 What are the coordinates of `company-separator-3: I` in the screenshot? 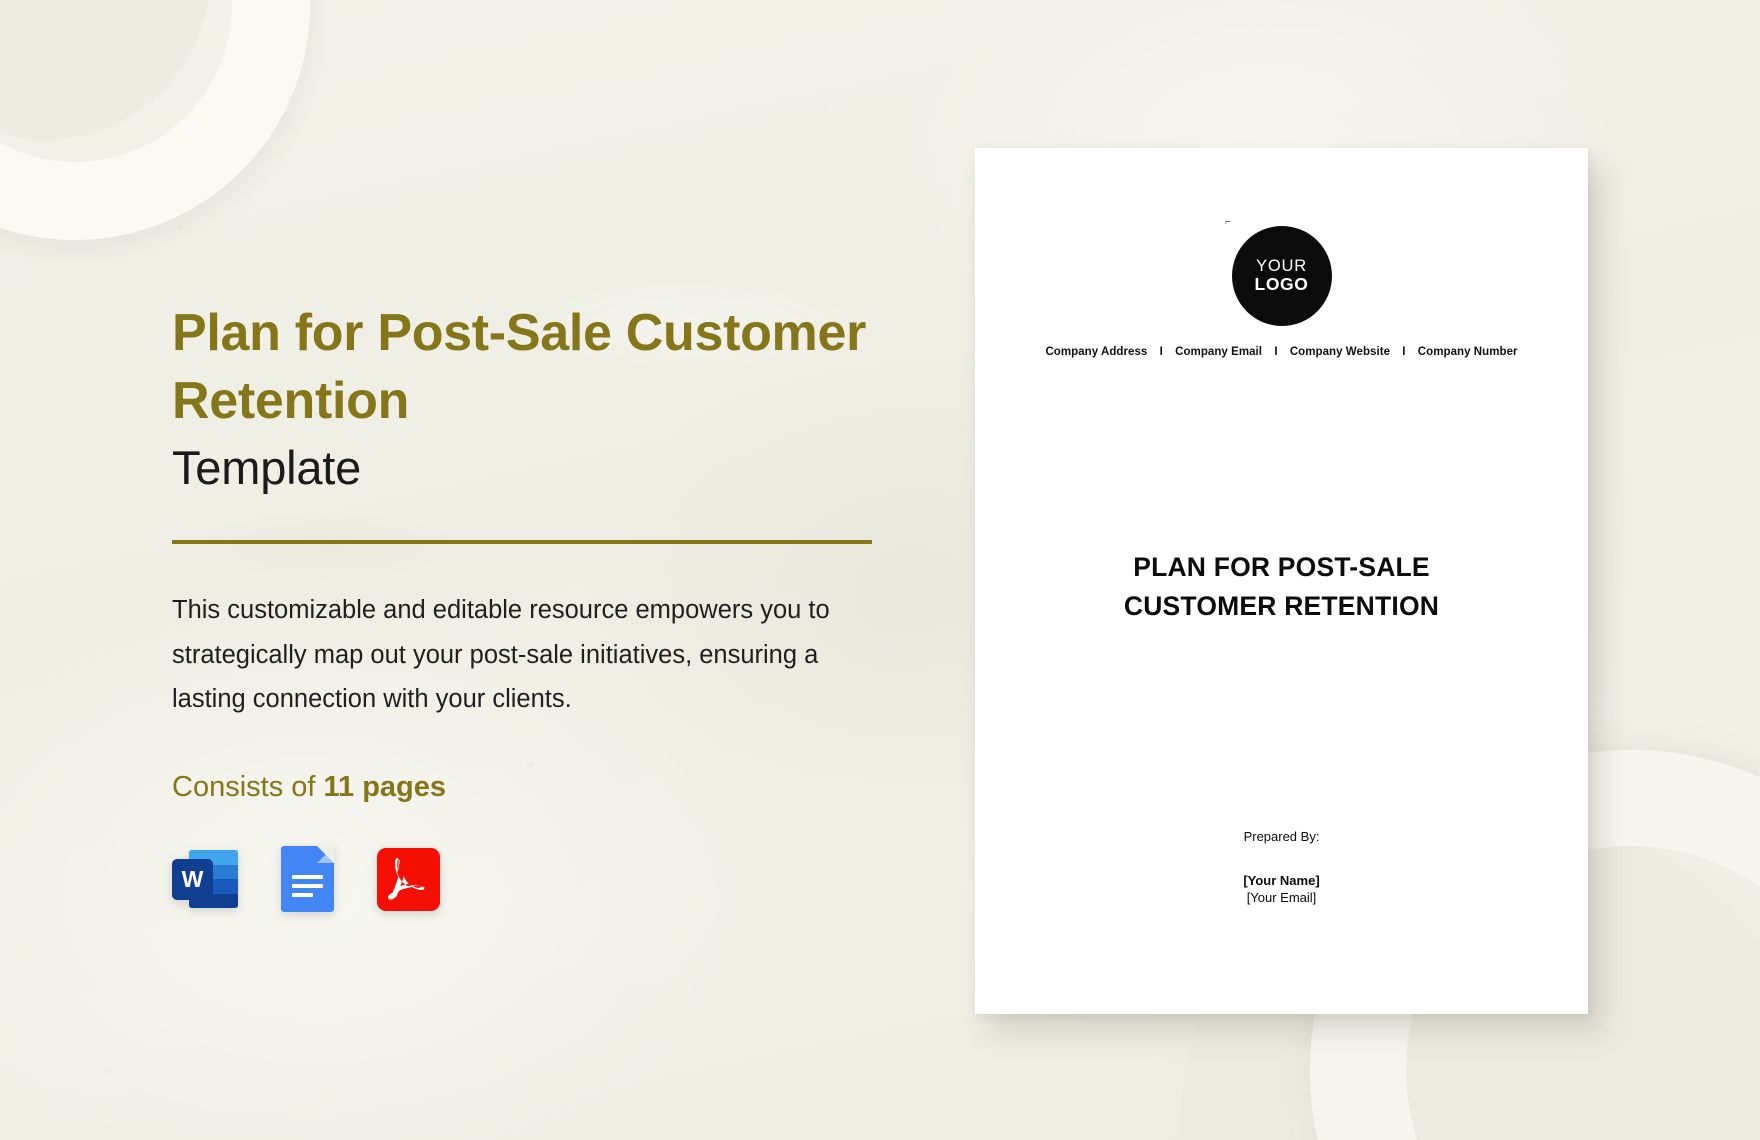 It's located at (1404, 352).